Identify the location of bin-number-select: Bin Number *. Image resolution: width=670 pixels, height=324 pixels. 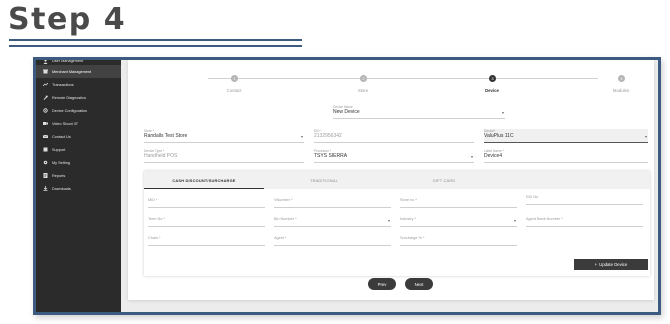
(332, 221).